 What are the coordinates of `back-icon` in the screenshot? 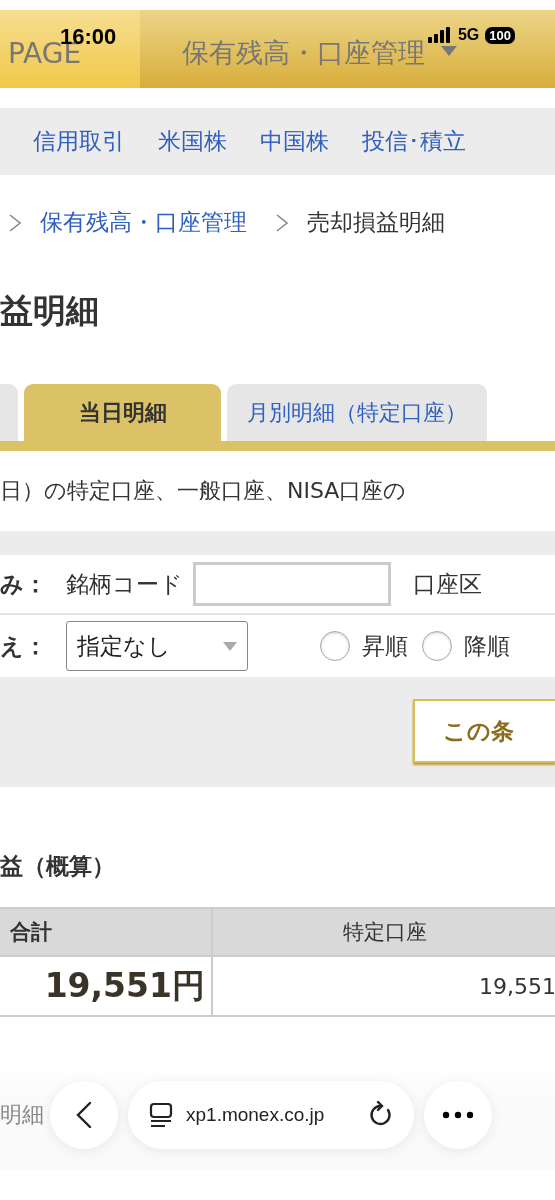 It's located at (84, 1115).